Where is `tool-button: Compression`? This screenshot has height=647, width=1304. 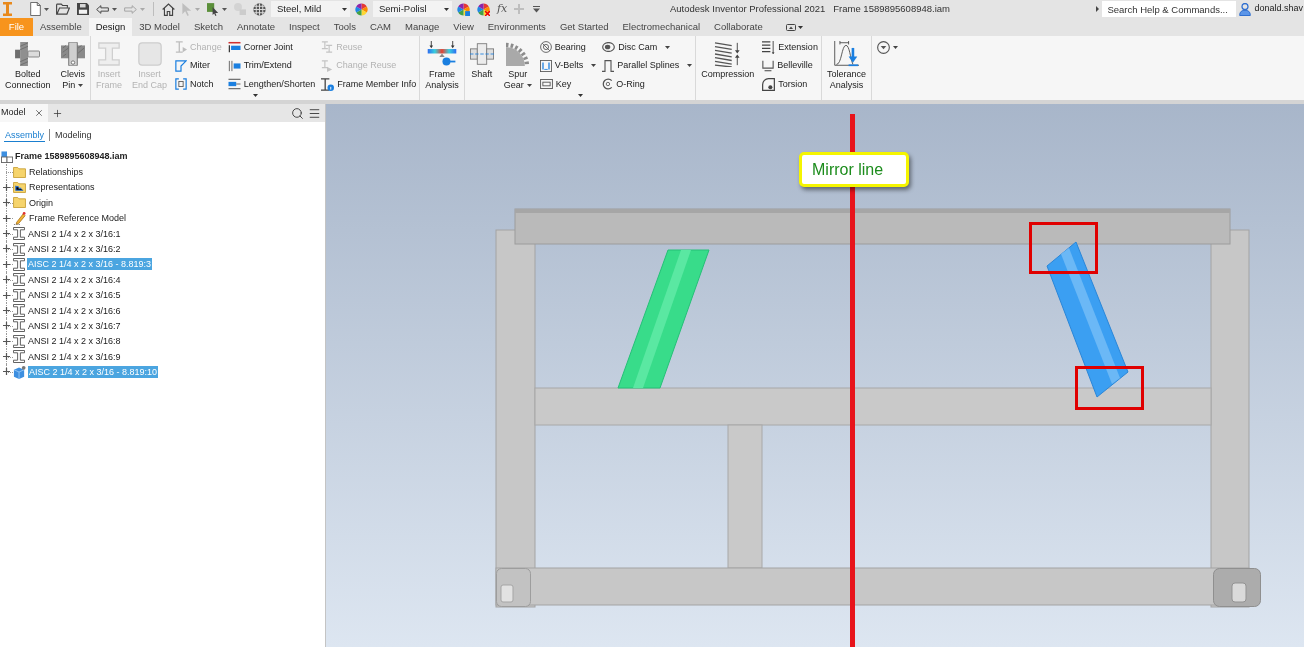
tool-button: Compression is located at coordinates (728, 64).